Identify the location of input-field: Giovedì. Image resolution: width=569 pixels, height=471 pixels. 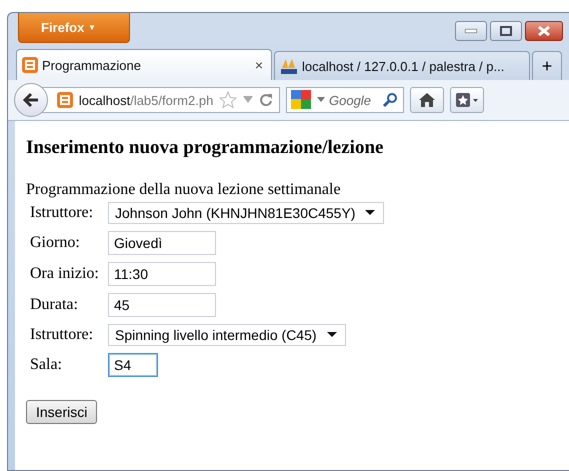
(162, 243).